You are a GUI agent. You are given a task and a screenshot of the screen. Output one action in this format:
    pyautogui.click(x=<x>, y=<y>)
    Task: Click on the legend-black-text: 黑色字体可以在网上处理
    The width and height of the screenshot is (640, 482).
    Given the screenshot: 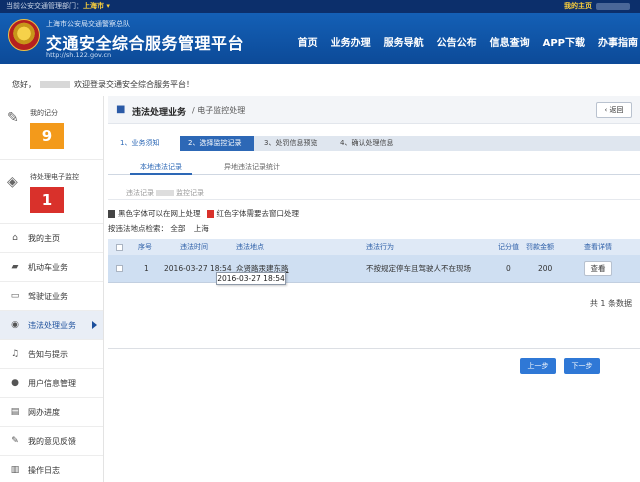 What is the action you would take?
    pyautogui.click(x=159, y=213)
    